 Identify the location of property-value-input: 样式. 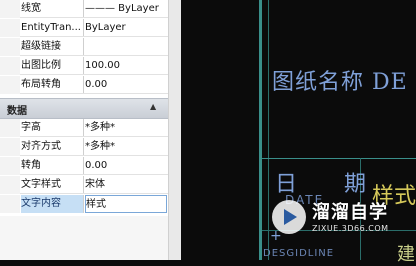
(126, 204).